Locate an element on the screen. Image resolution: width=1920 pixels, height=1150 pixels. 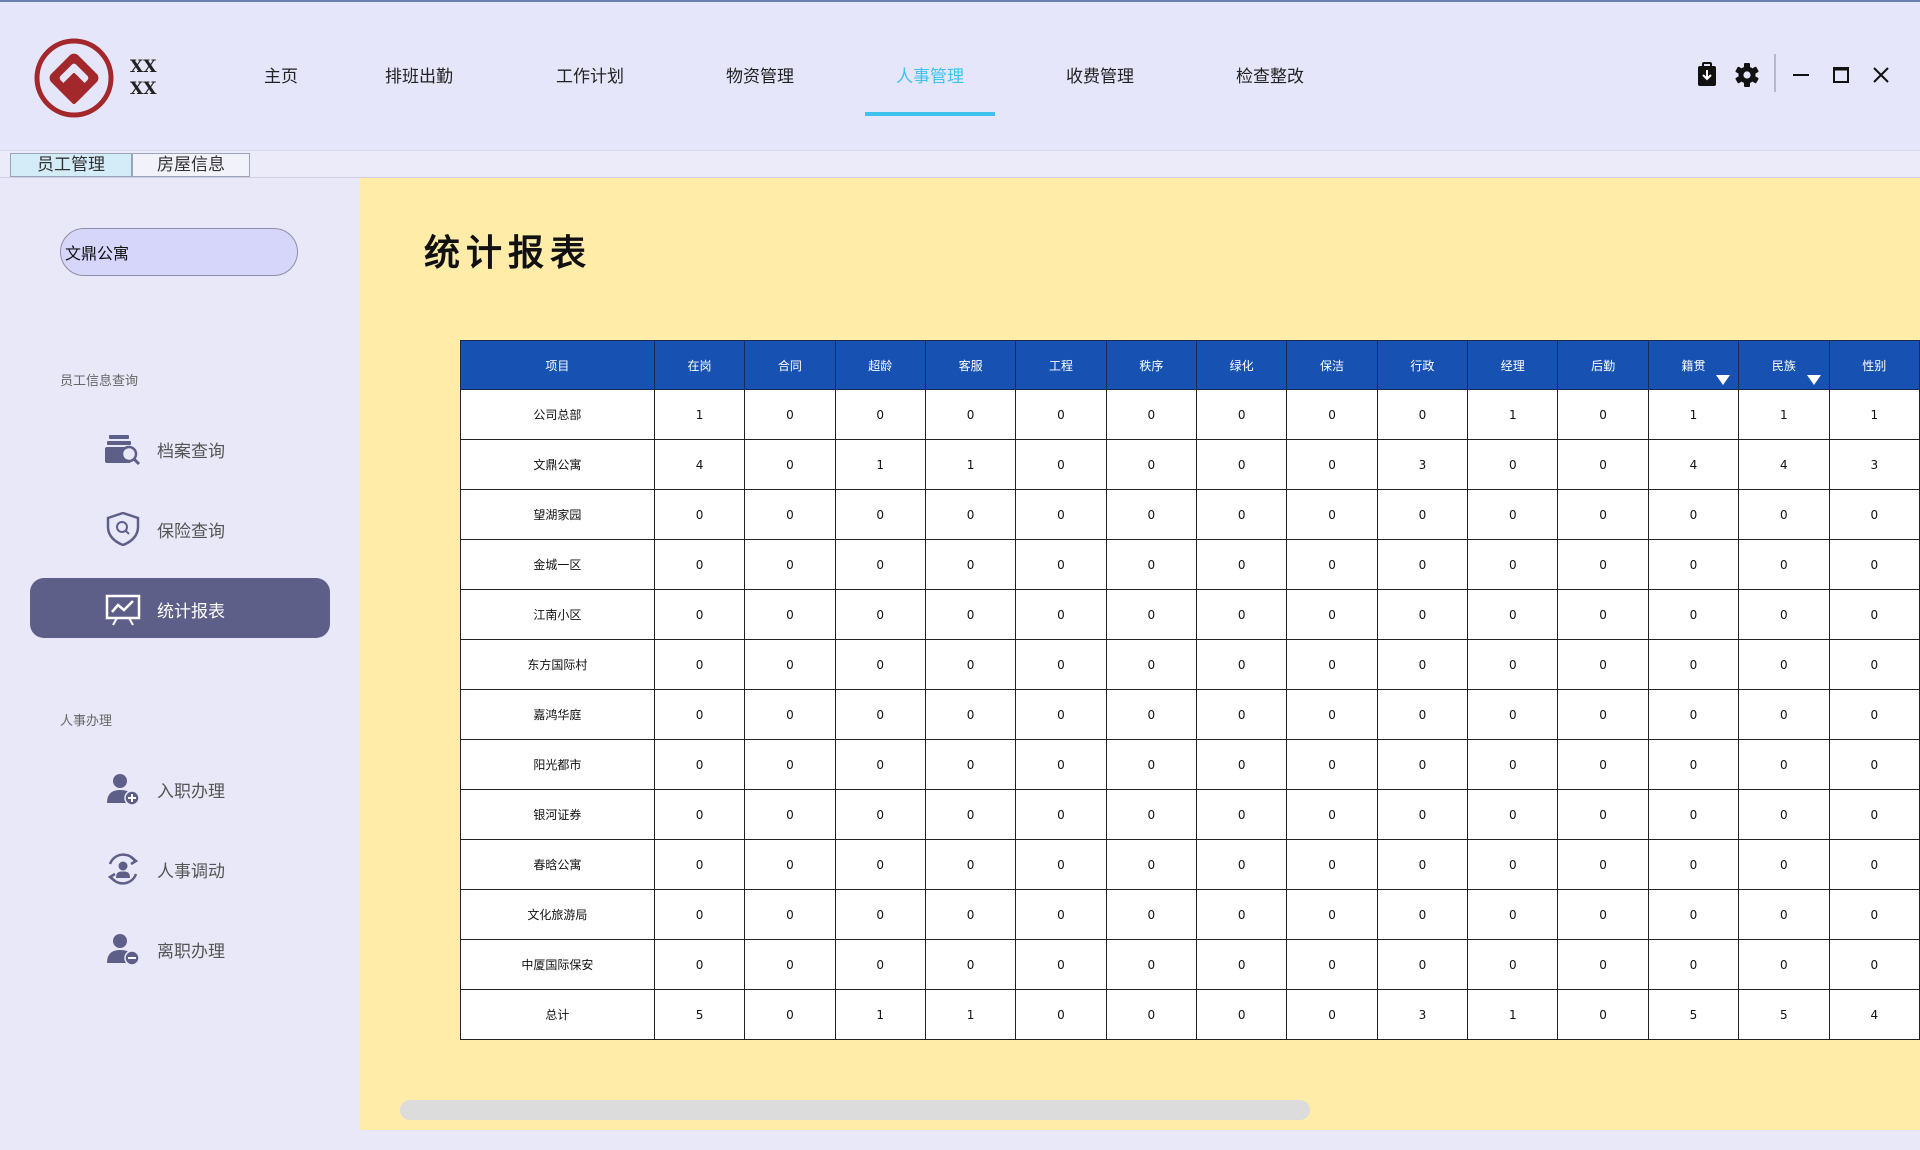
column-header: 行政 is located at coordinates (1422, 365).